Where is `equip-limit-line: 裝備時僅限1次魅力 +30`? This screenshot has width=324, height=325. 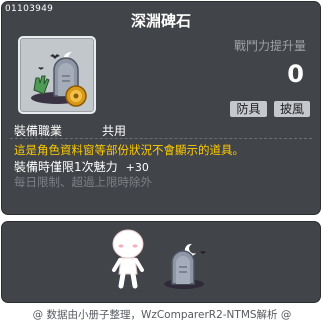
equip-limit-line: 裝備時僅限1次魅力 +30 is located at coordinates (81, 166).